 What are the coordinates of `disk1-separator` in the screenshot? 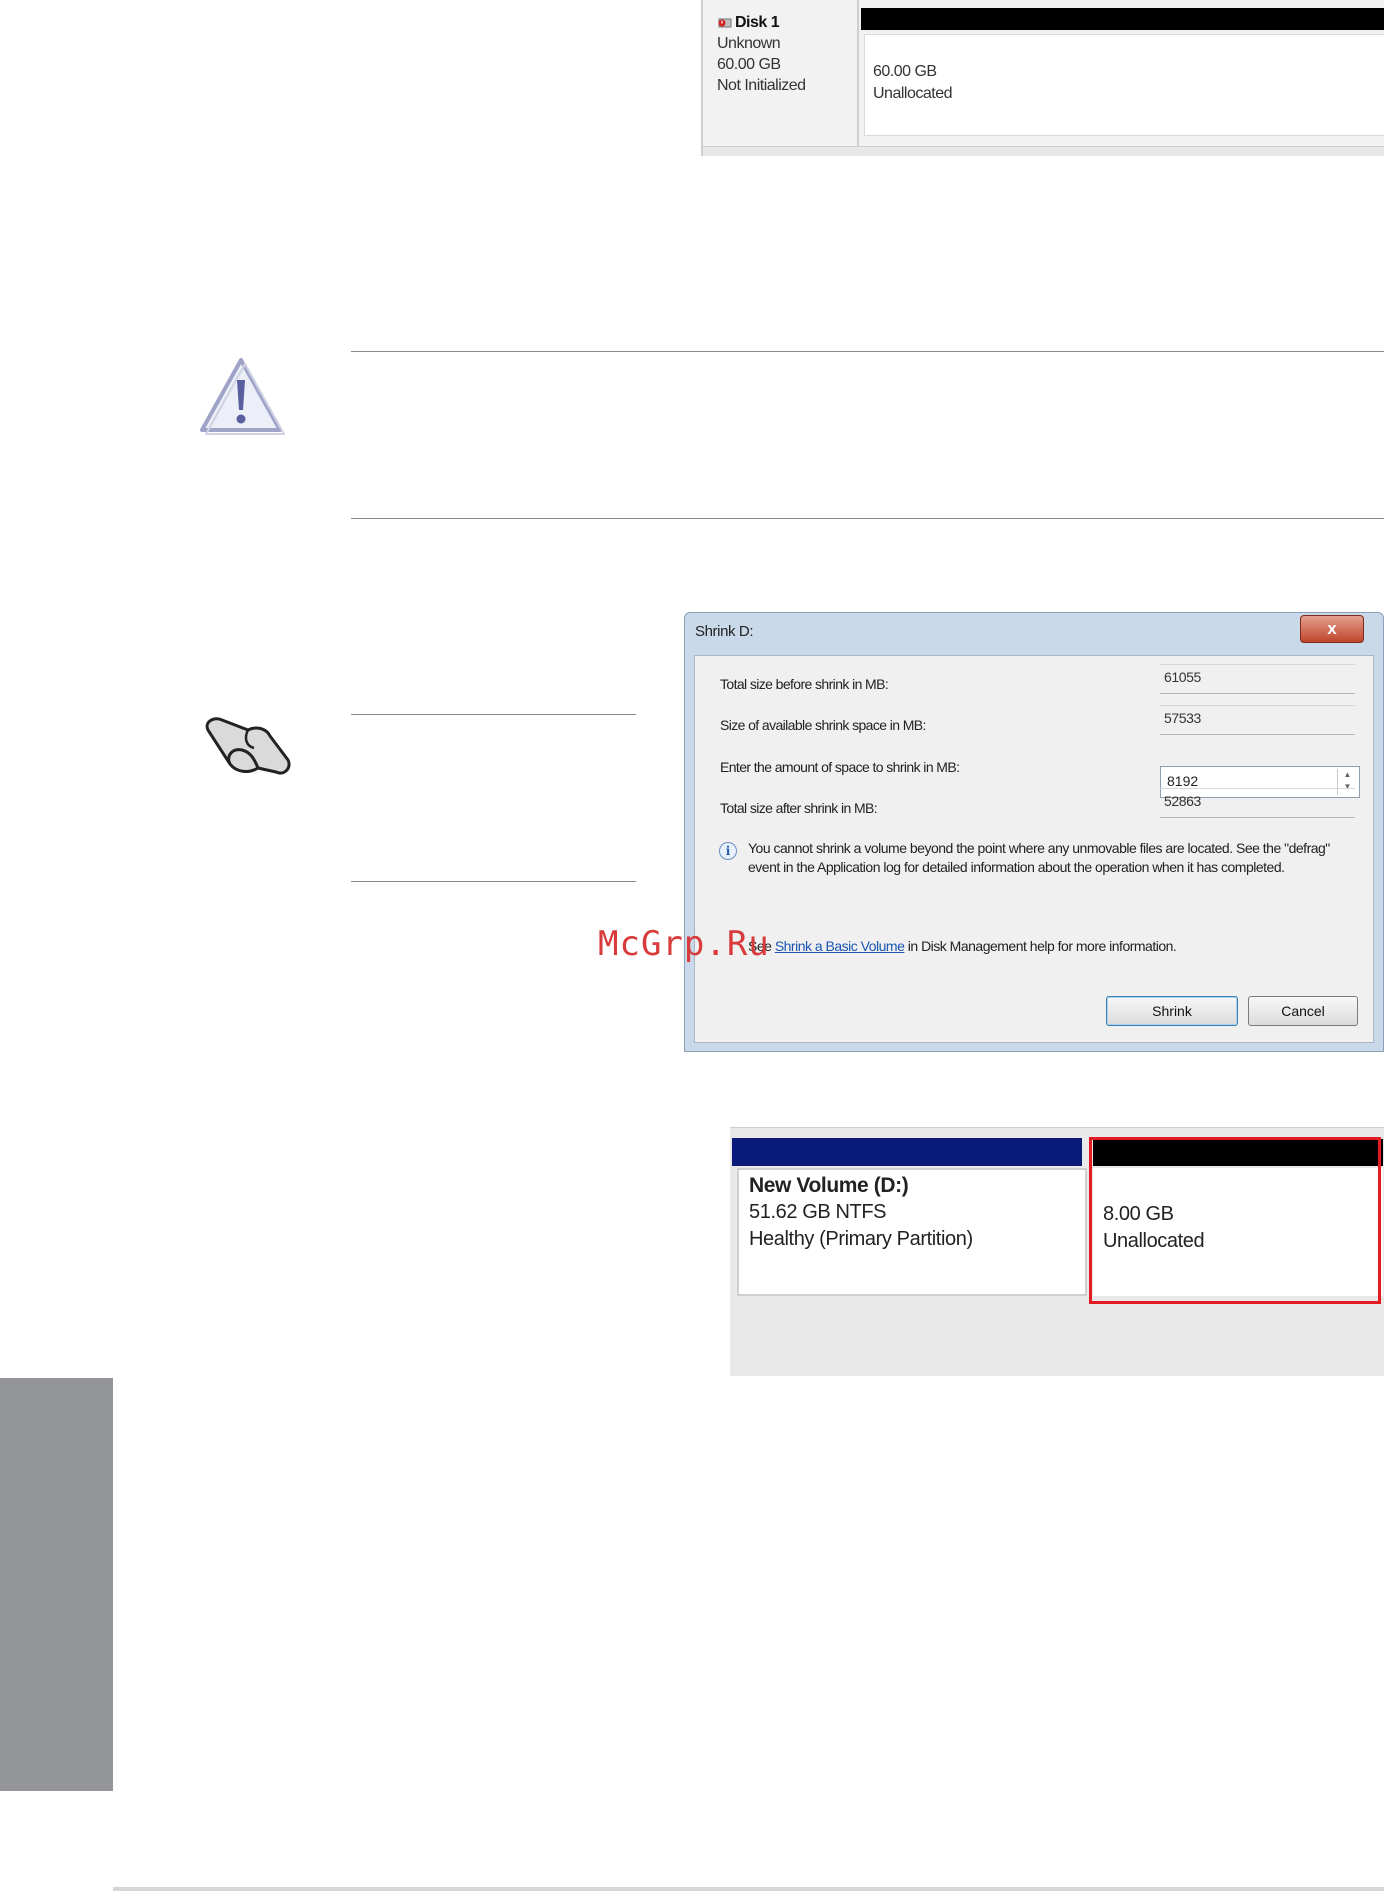 It's located at (858, 78).